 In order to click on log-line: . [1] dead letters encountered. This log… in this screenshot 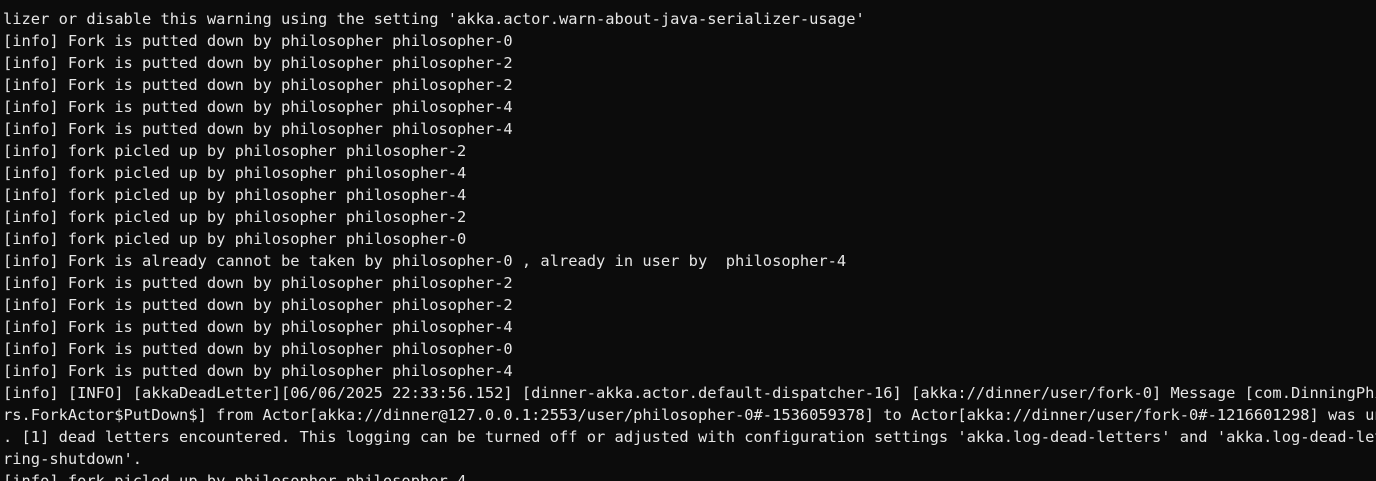, I will do `click(689, 437)`.